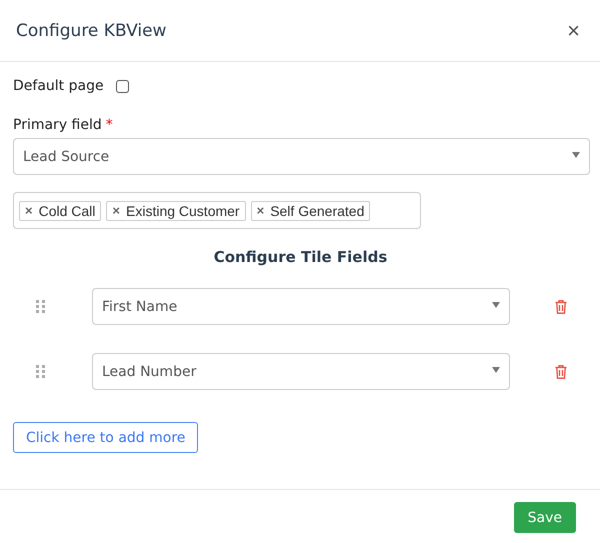 The width and height of the screenshot is (600, 543). Describe the element at coordinates (301, 156) in the screenshot. I see `select-field: Lead Source` at that location.